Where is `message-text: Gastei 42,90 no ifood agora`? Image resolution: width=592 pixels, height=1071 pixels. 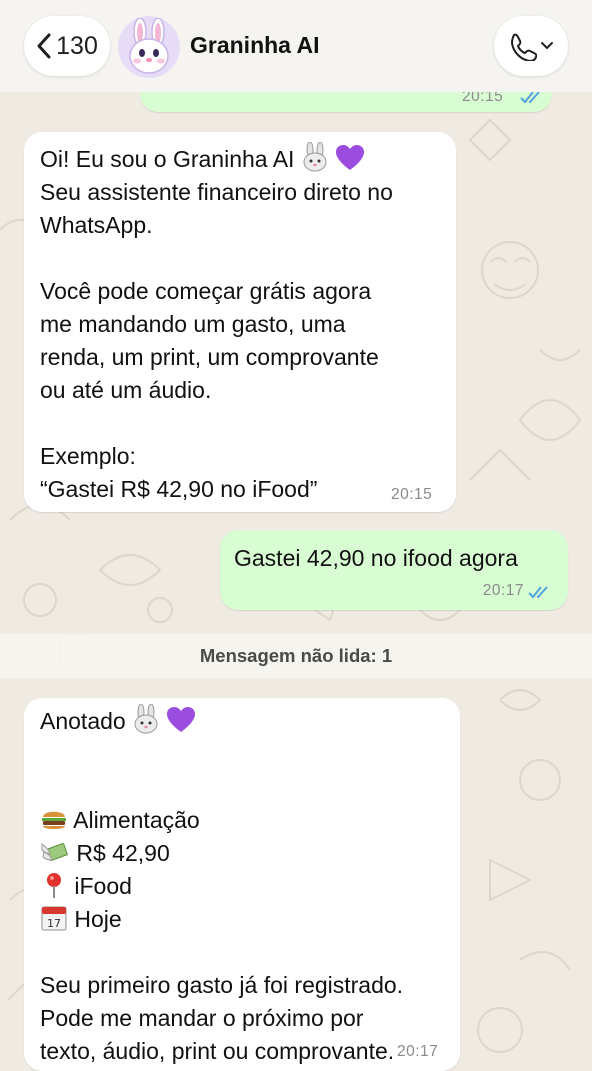 message-text: Gastei 42,90 no ifood agora is located at coordinates (376, 558).